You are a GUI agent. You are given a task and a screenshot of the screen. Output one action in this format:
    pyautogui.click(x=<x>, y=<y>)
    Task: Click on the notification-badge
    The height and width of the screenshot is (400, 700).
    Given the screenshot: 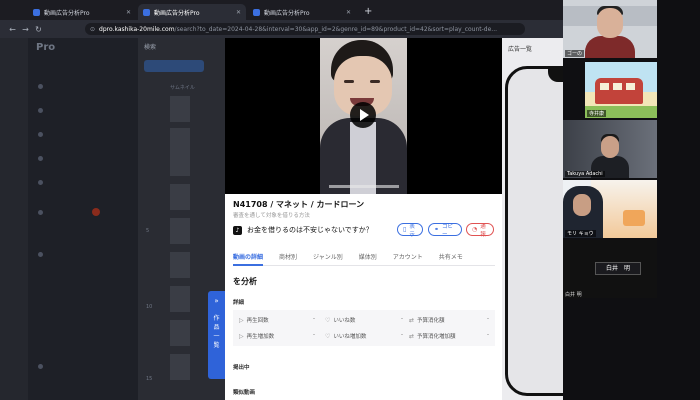 What is the action you would take?
    pyautogui.click(x=96, y=212)
    